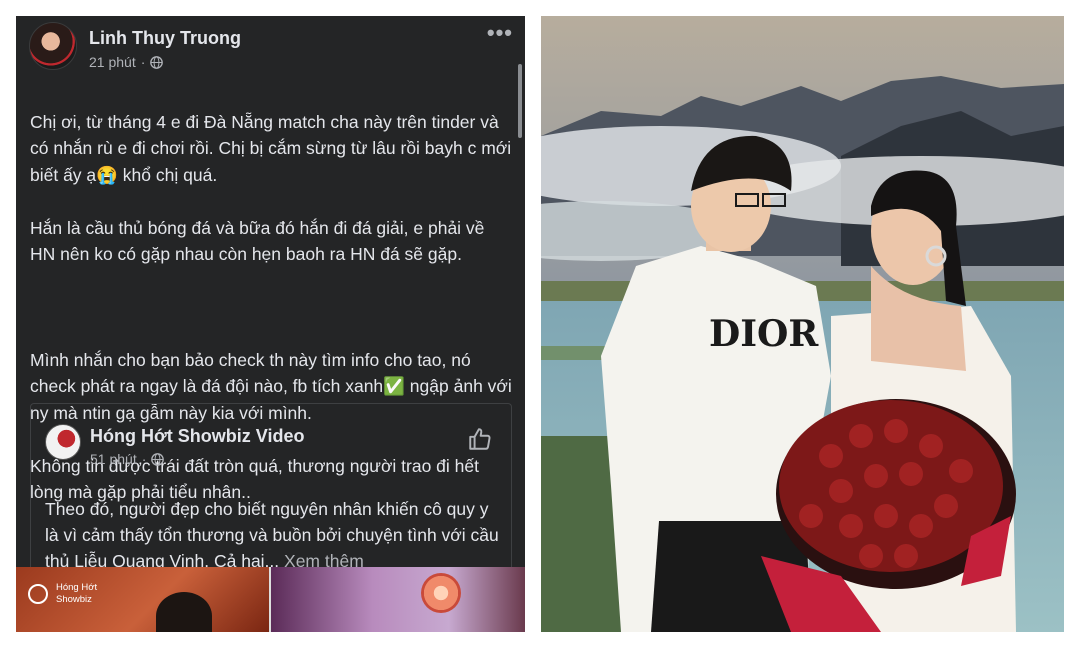 The width and height of the screenshot is (1080, 648). What do you see at coordinates (197, 436) in the screenshot?
I see `shared-page-name: Hóng Hớt Showbiz Video` at bounding box center [197, 436].